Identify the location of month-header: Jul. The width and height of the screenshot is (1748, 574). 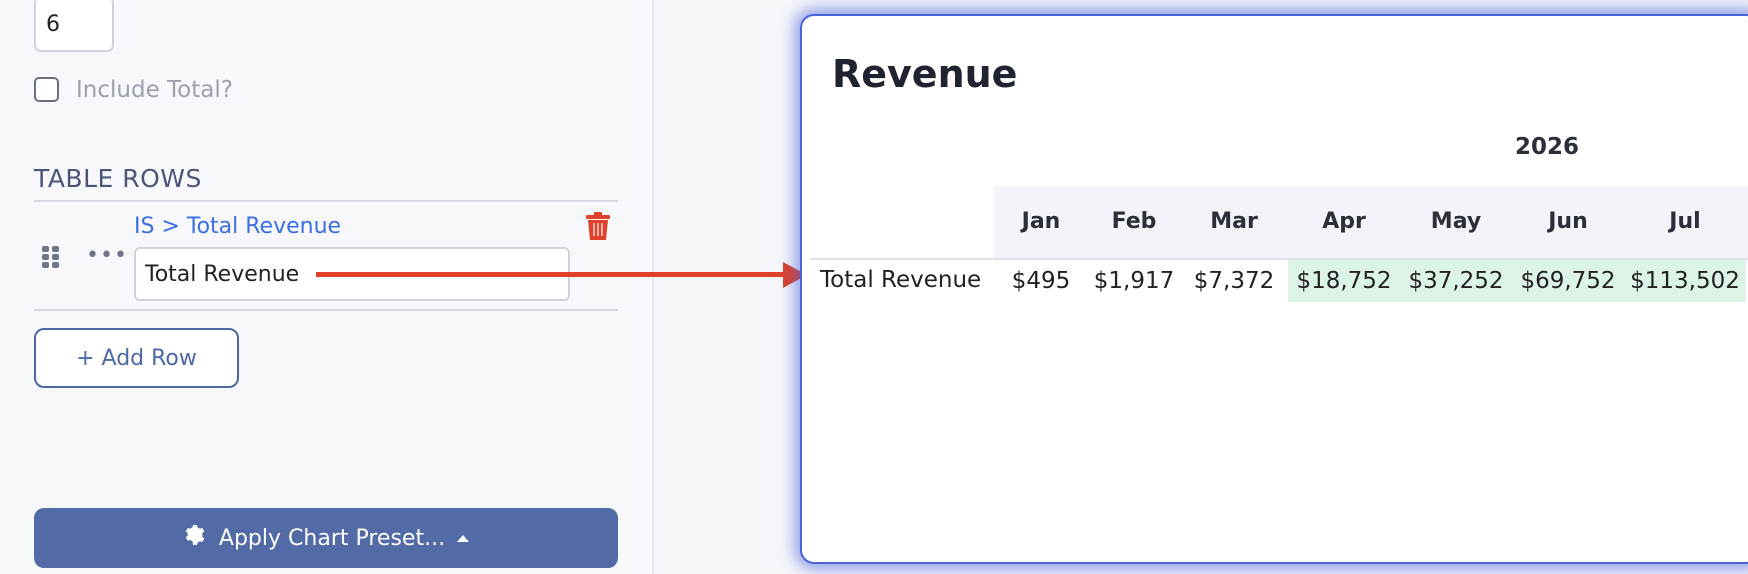
(1685, 221).